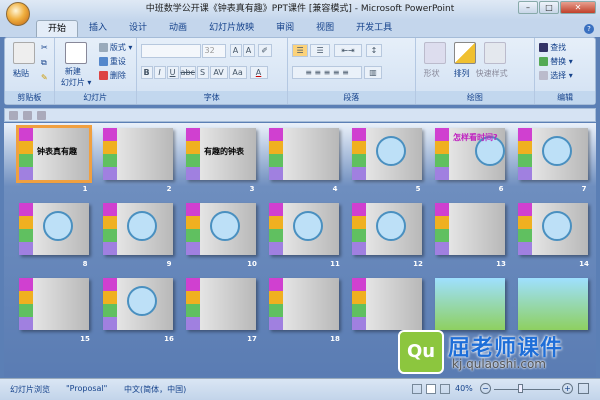  I want to click on align-buttons: ≡ ≡ ≡ ≡ ≡, so click(327, 72).